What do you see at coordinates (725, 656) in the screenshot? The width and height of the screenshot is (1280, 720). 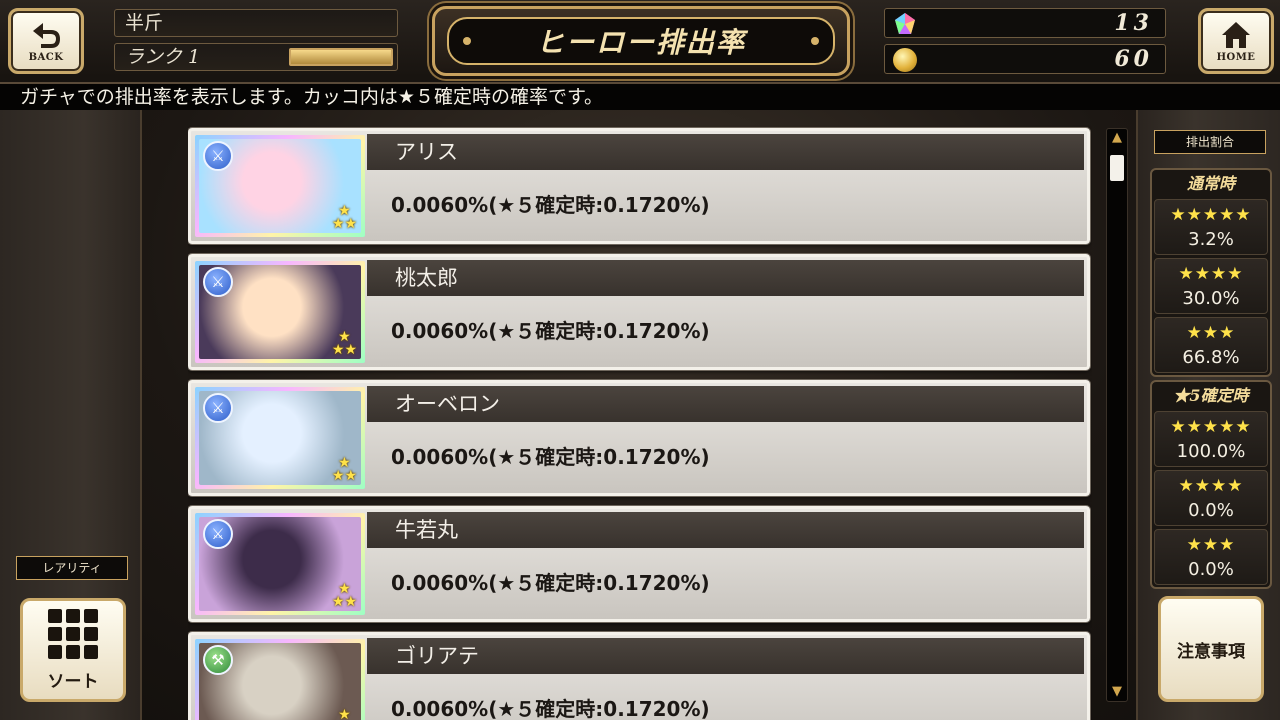 I see `hero-name: ゴリアテ` at bounding box center [725, 656].